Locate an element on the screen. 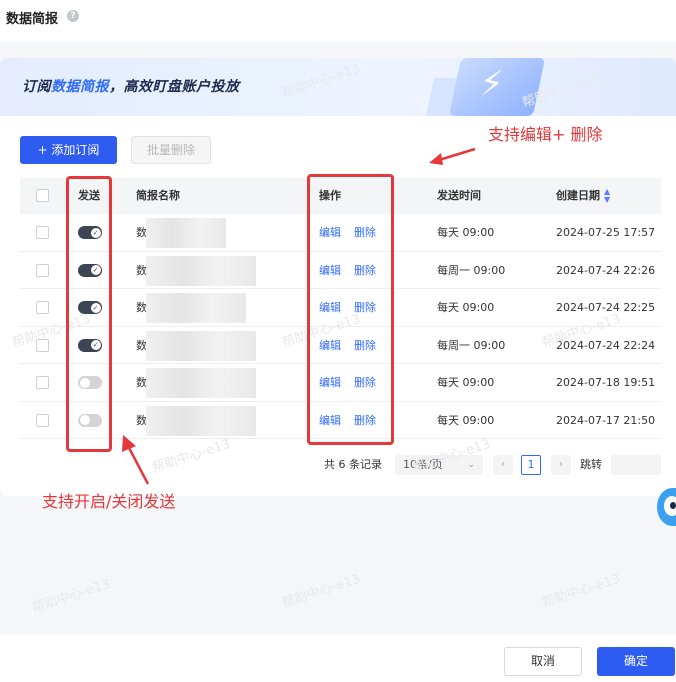  column-created-label: 创建日期 is located at coordinates (578, 195).